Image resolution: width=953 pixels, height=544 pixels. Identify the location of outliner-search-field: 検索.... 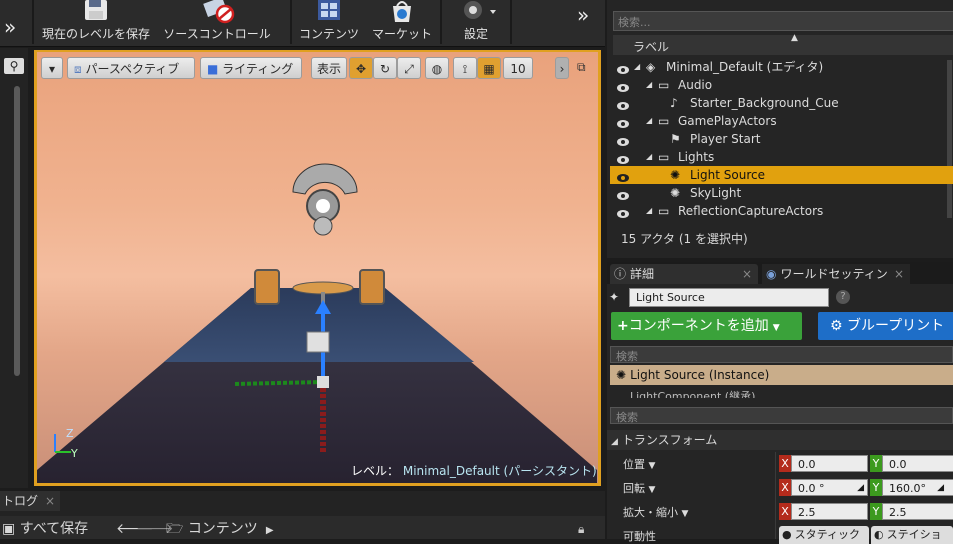
(783, 21).